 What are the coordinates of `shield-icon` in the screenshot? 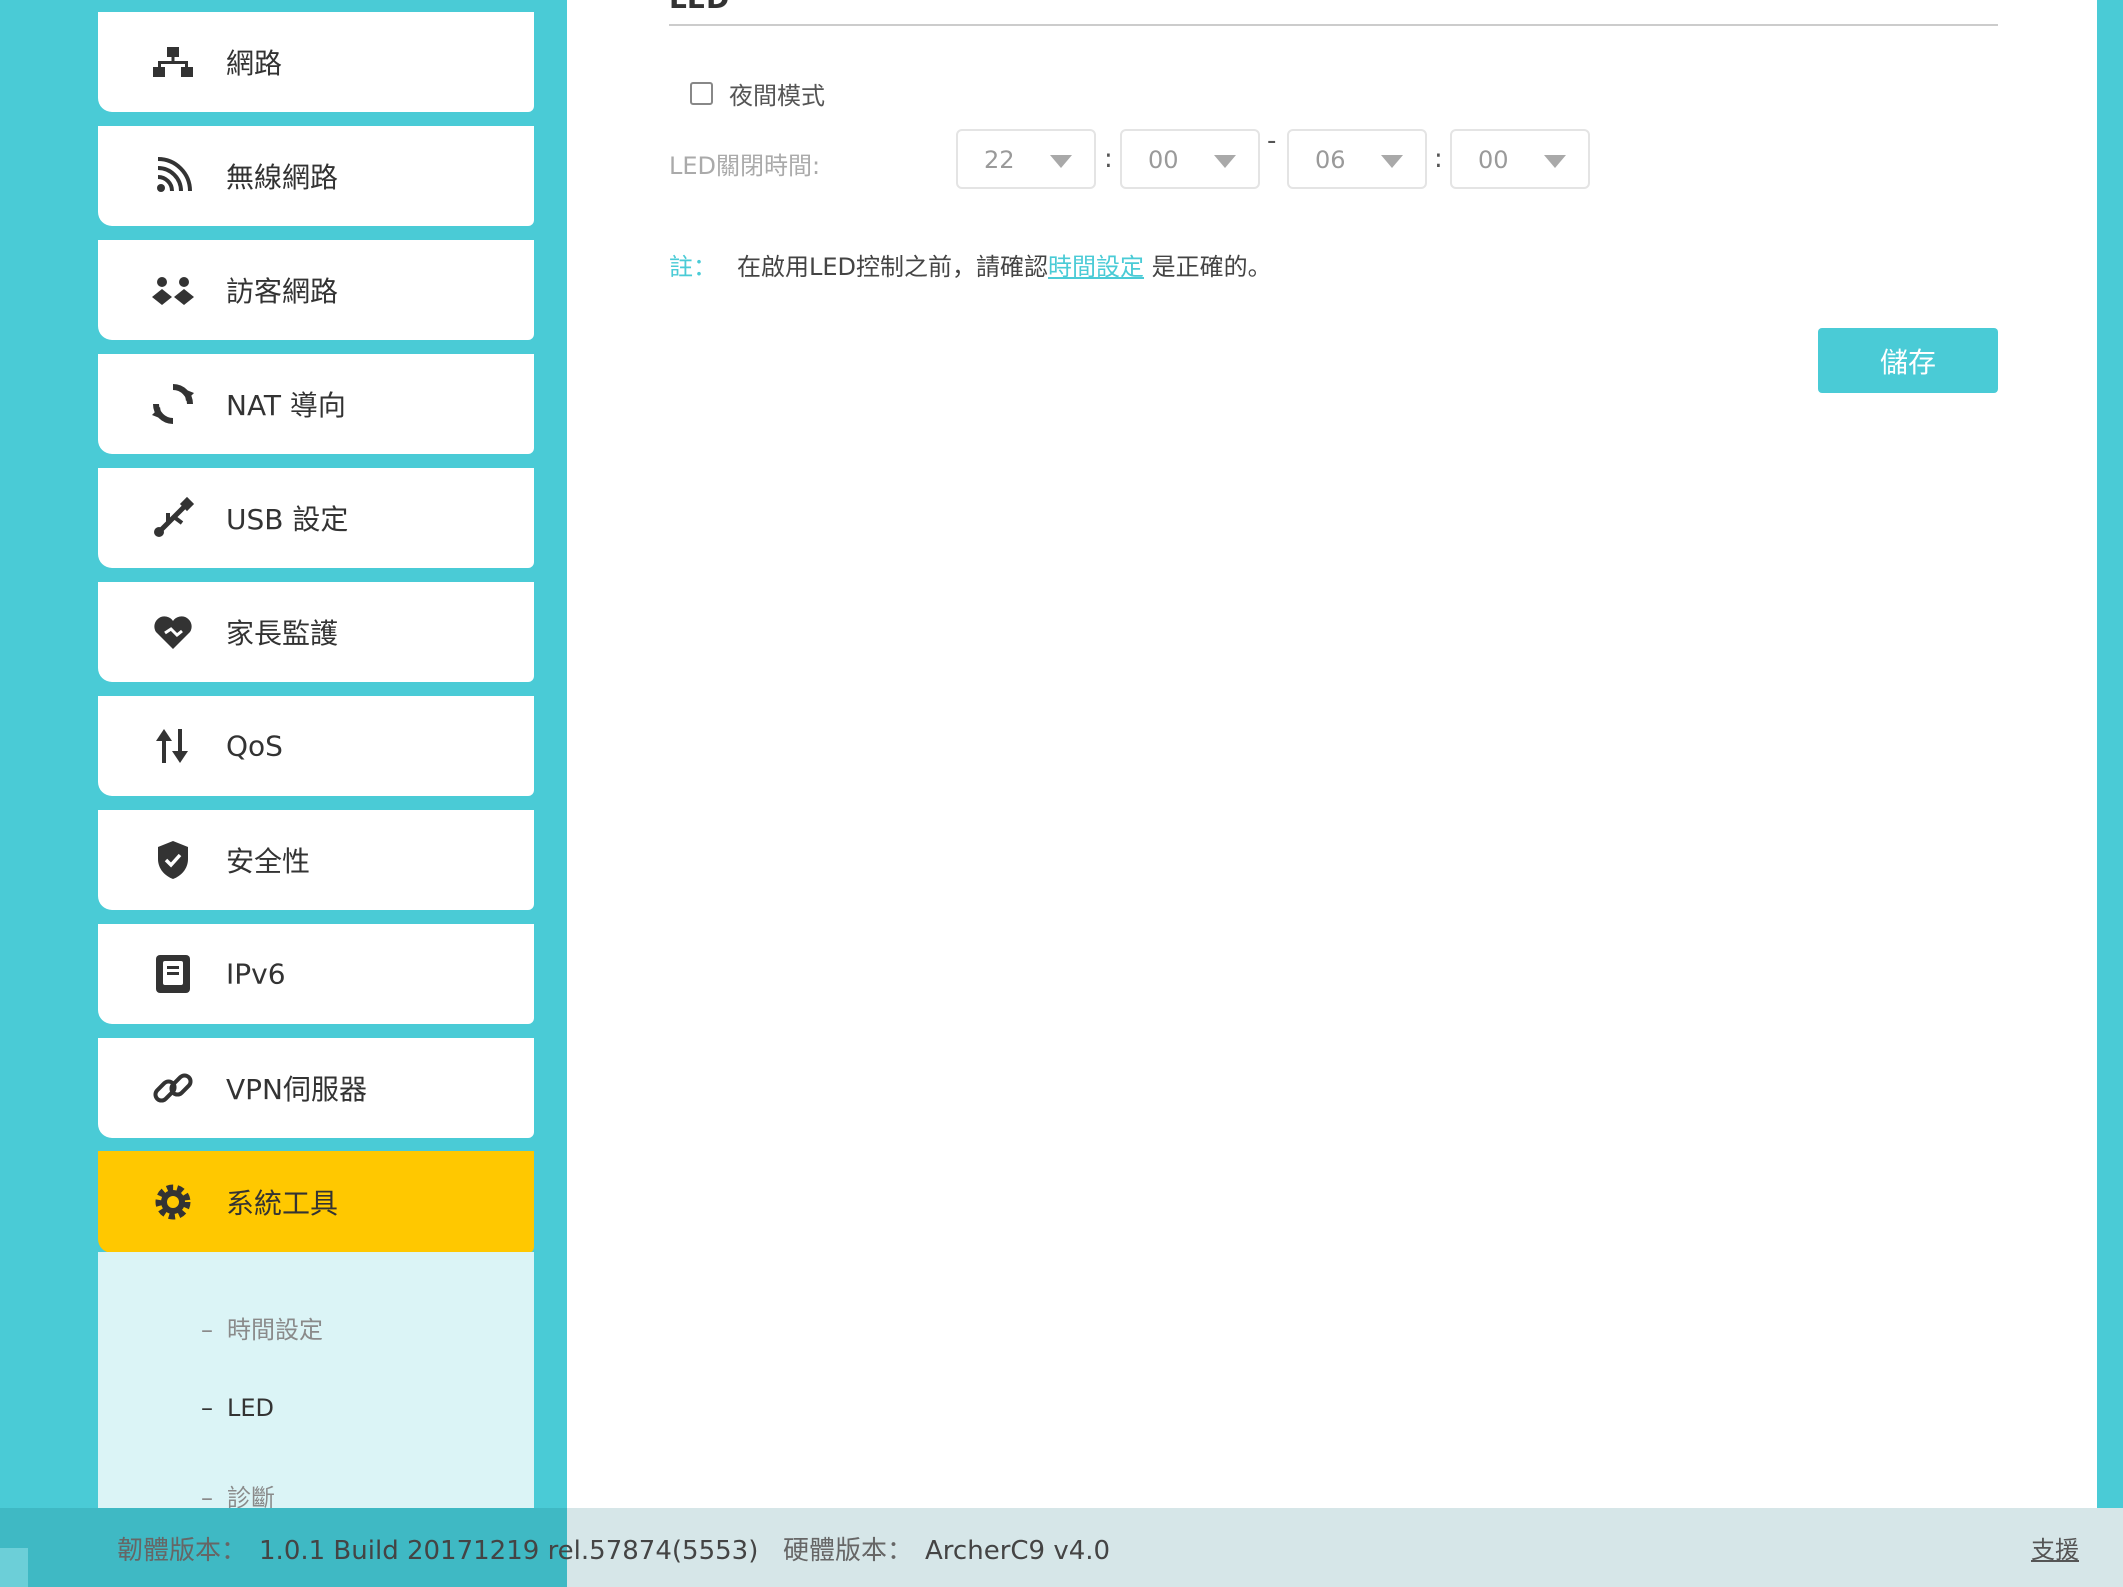 It's located at (173, 860).